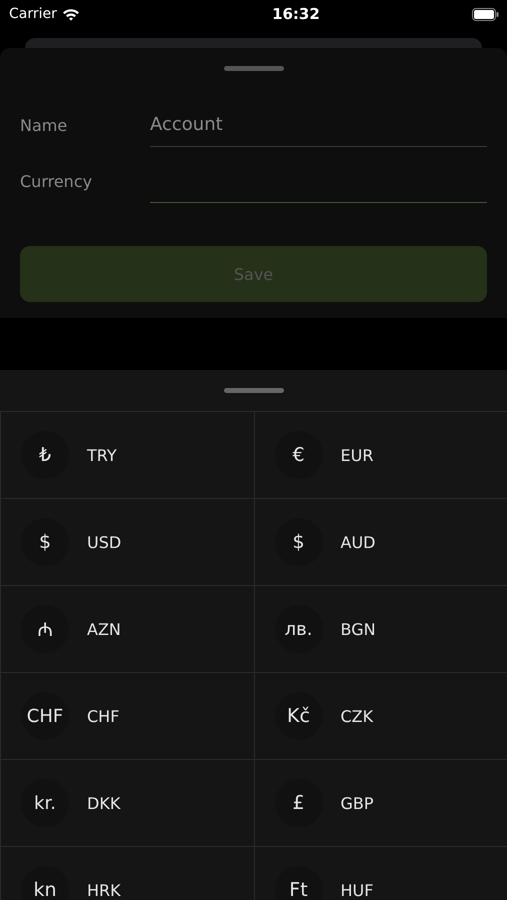  I want to click on currency-code: HUF, so click(357, 890).